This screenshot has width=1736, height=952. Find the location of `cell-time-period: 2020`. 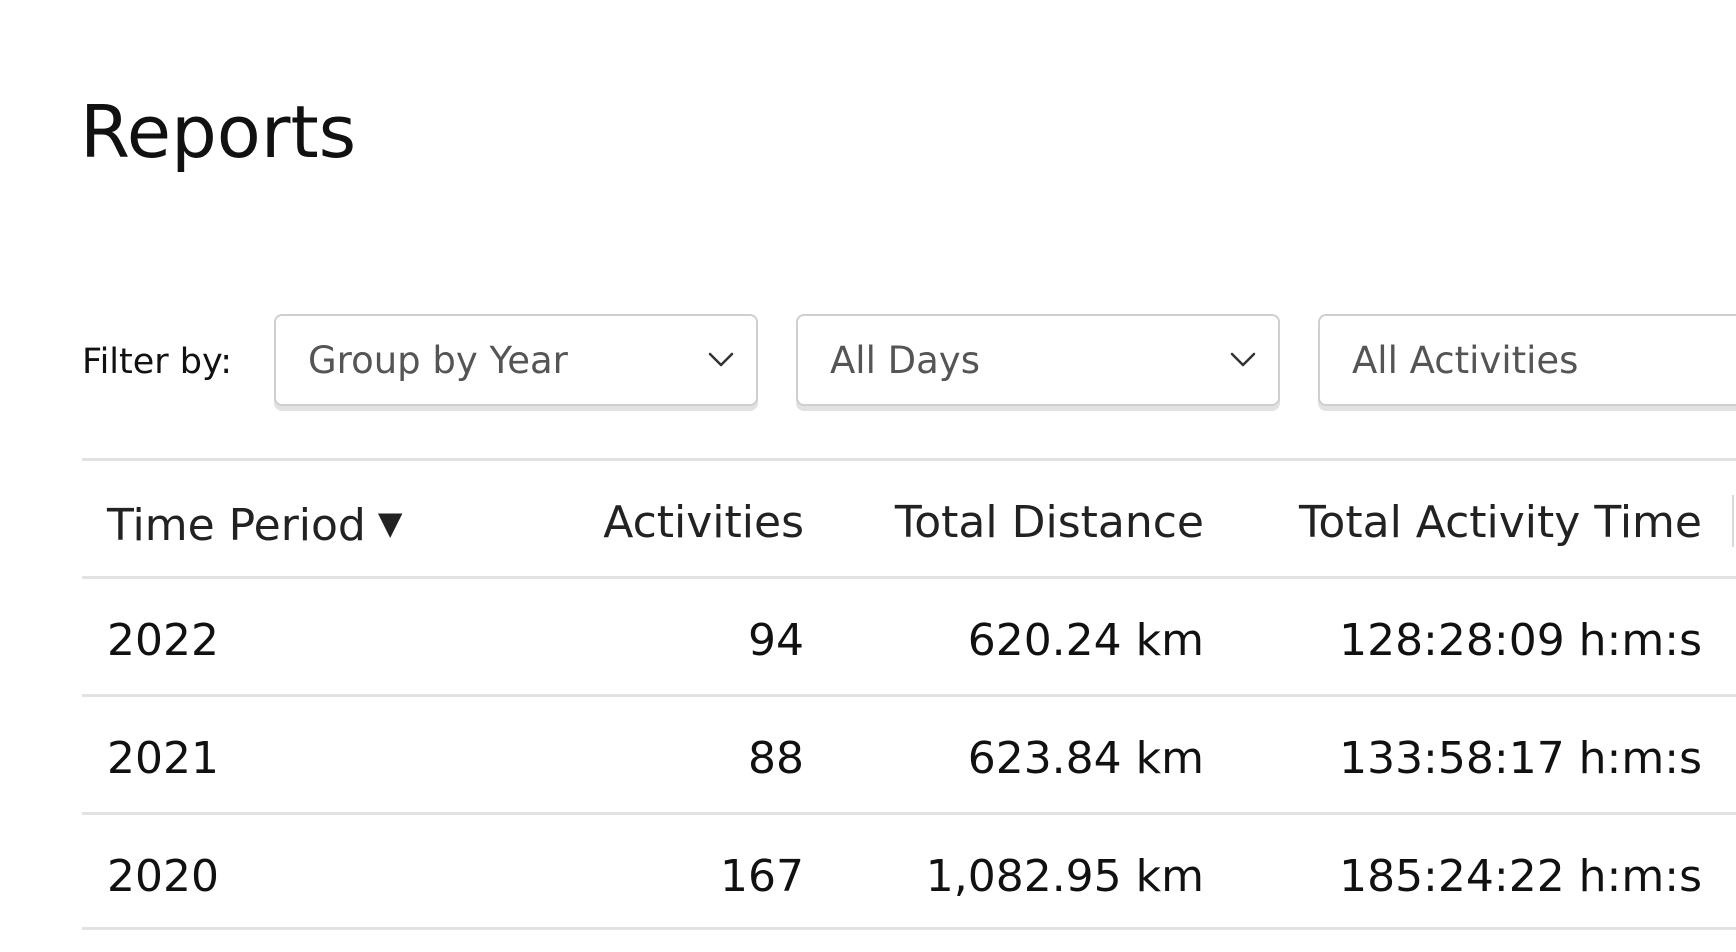

cell-time-period: 2020 is located at coordinates (163, 876).